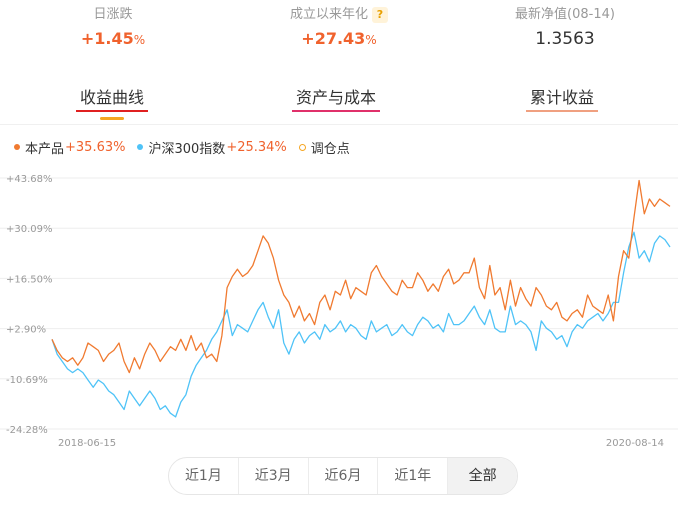 The height and width of the screenshot is (505, 678). Describe the element at coordinates (113, 14) in the screenshot. I see `stat-label: 日涨跌` at that location.